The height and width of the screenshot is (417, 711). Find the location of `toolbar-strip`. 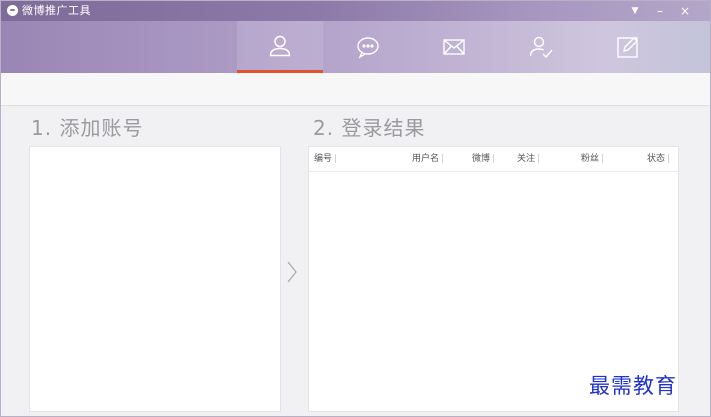

toolbar-strip is located at coordinates (355, 89).